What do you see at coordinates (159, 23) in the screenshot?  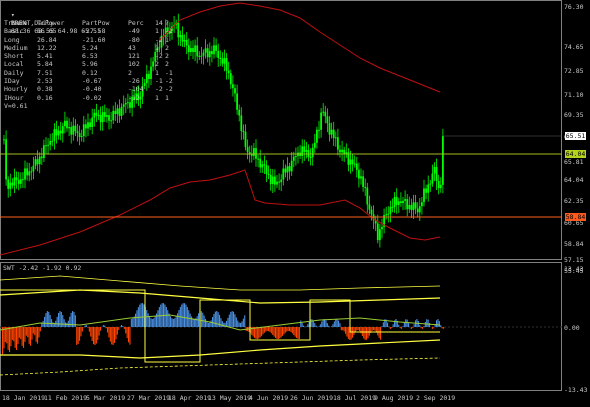 I see `table-cell: 14` at bounding box center [159, 23].